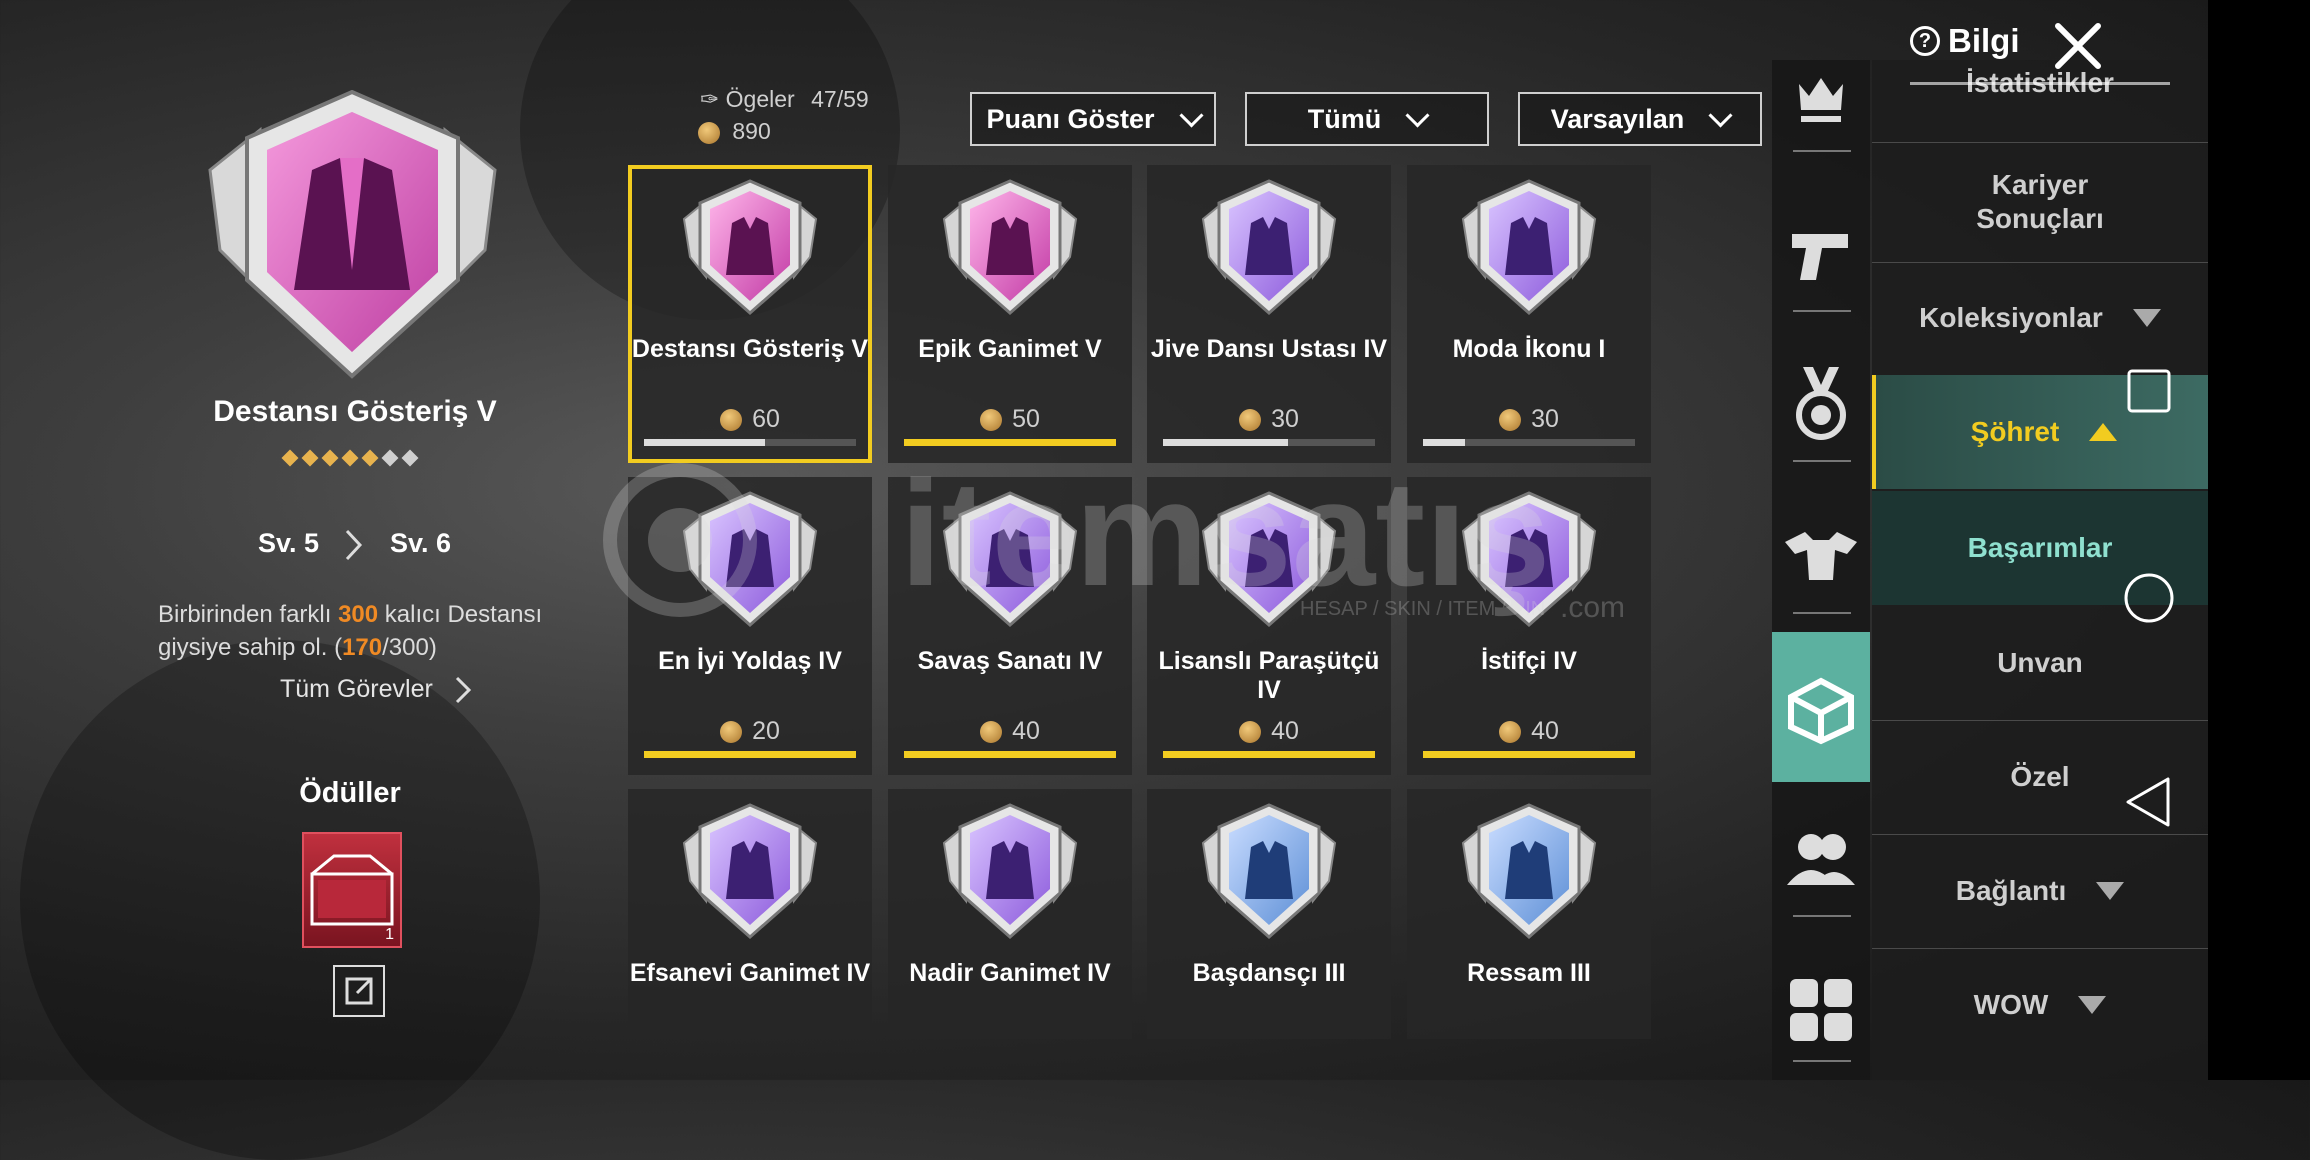 The height and width of the screenshot is (1160, 2310). Describe the element at coordinates (2149, 391) in the screenshot. I see `recent-apps-icon` at that location.